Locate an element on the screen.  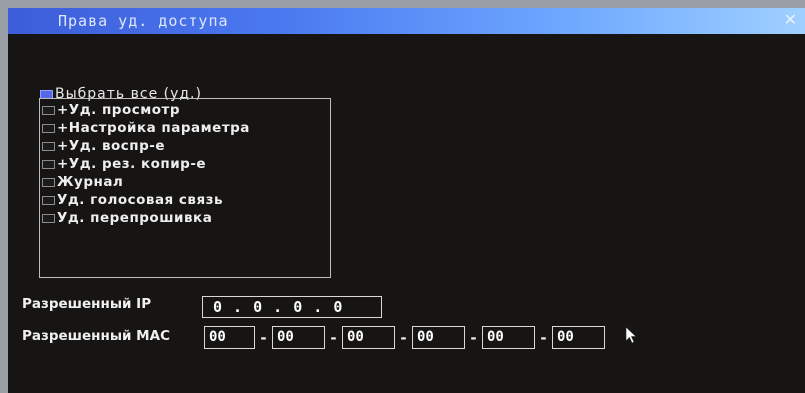
list-item: Уд. голосовая связь is located at coordinates (186, 200).